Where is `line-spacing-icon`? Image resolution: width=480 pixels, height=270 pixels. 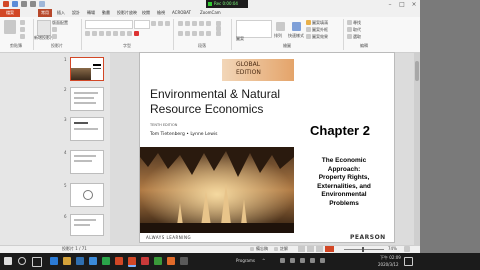 line-spacing-icon is located at coordinates (208, 23).